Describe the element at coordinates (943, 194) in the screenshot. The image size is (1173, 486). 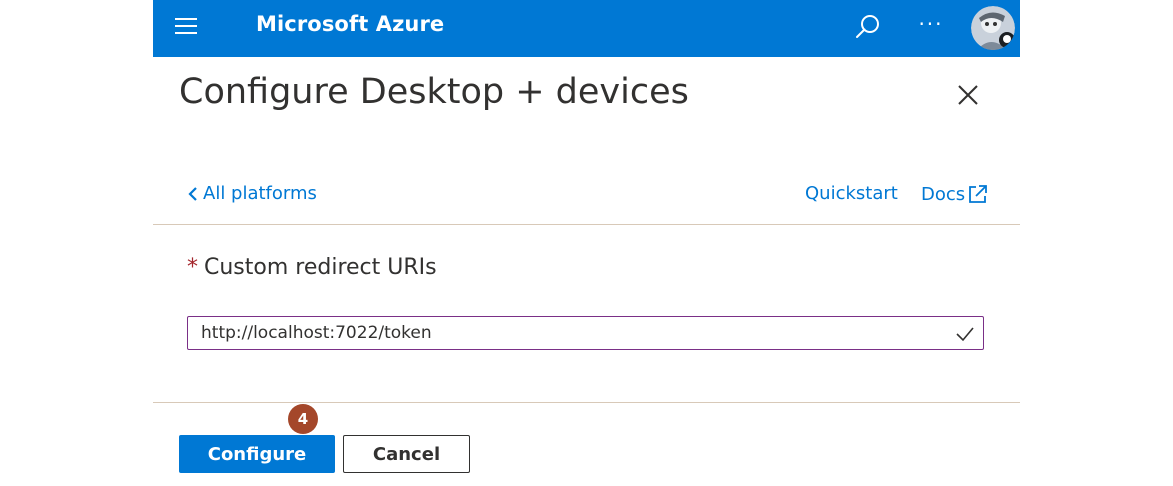
I see `docs-label: Docs` at that location.